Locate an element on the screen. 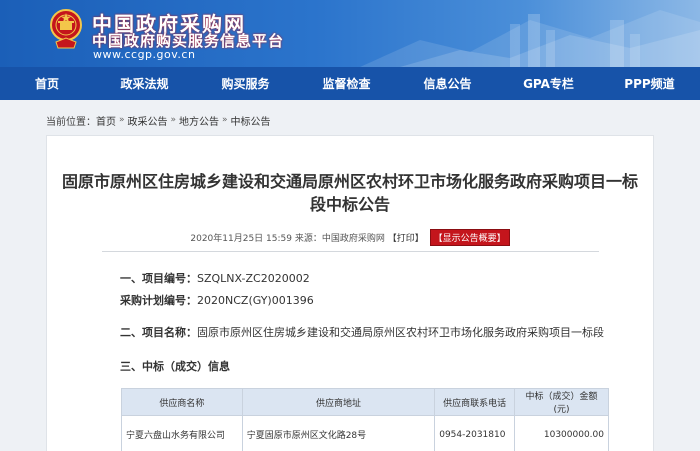 Image resolution: width=700 pixels, height=451 pixels. breadcrumb-award-notices: 中标公告 is located at coordinates (251, 120).